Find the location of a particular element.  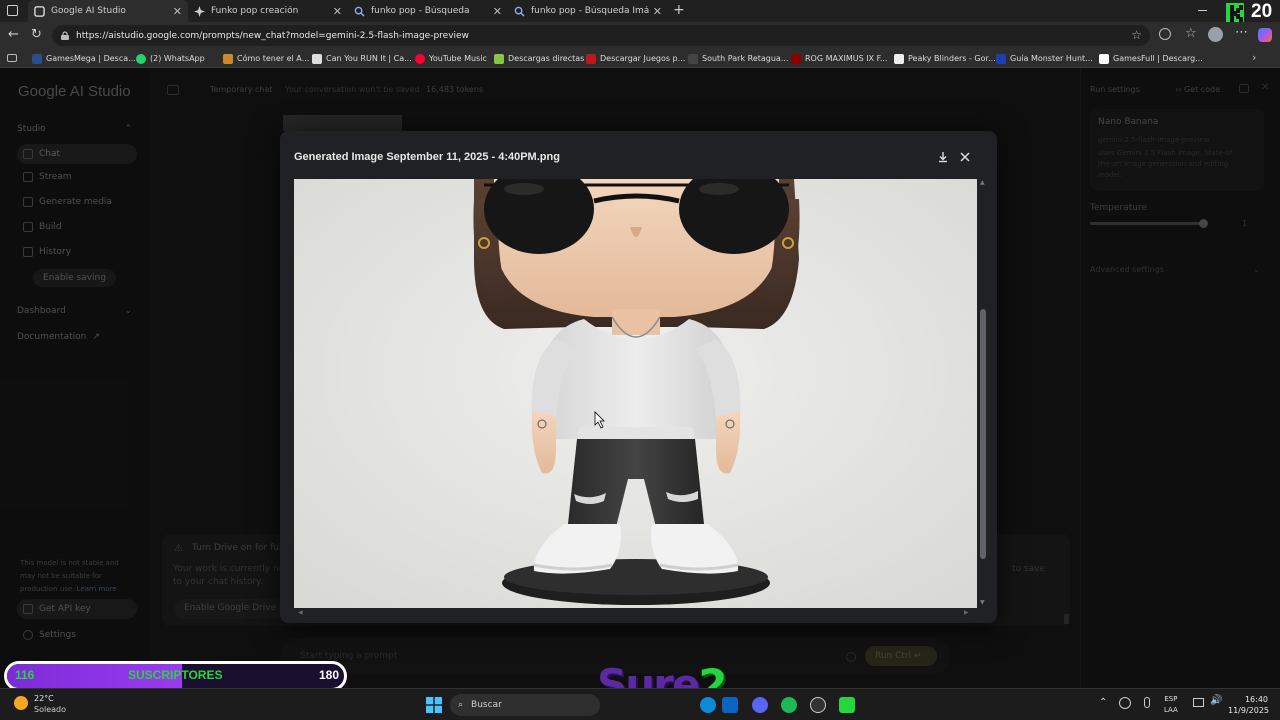

edge-icon is located at coordinates (708, 705).